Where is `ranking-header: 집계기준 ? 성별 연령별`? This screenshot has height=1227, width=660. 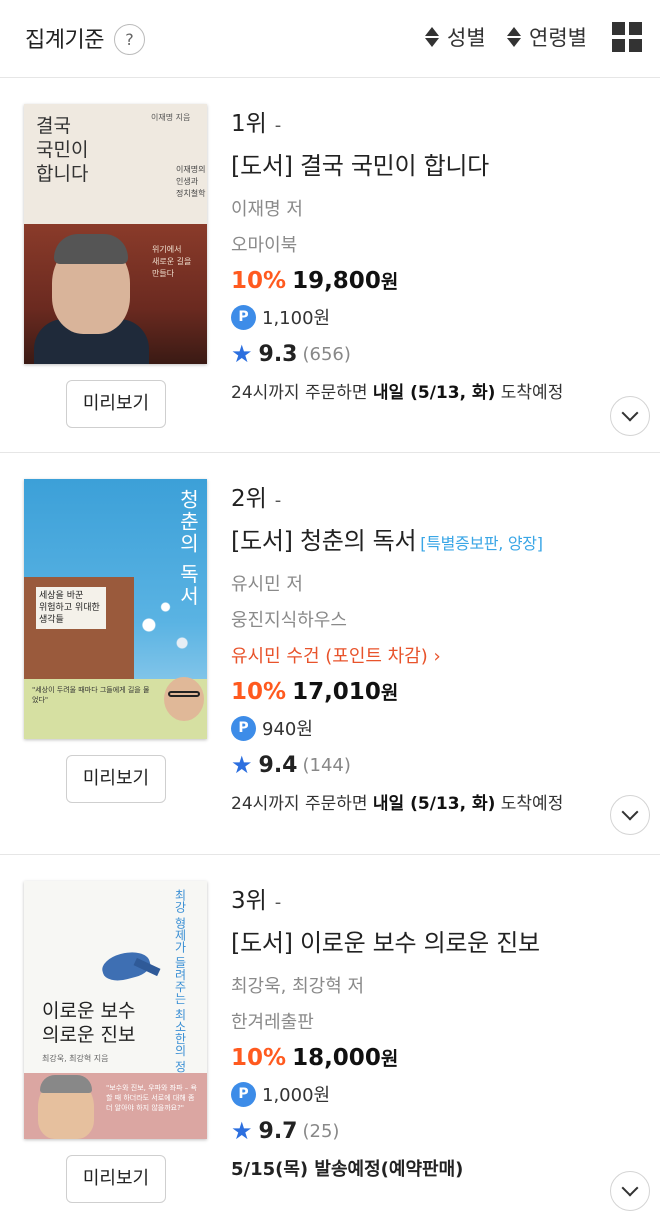
ranking-header: 집계기준 ? 성별 연령별 is located at coordinates (330, 39).